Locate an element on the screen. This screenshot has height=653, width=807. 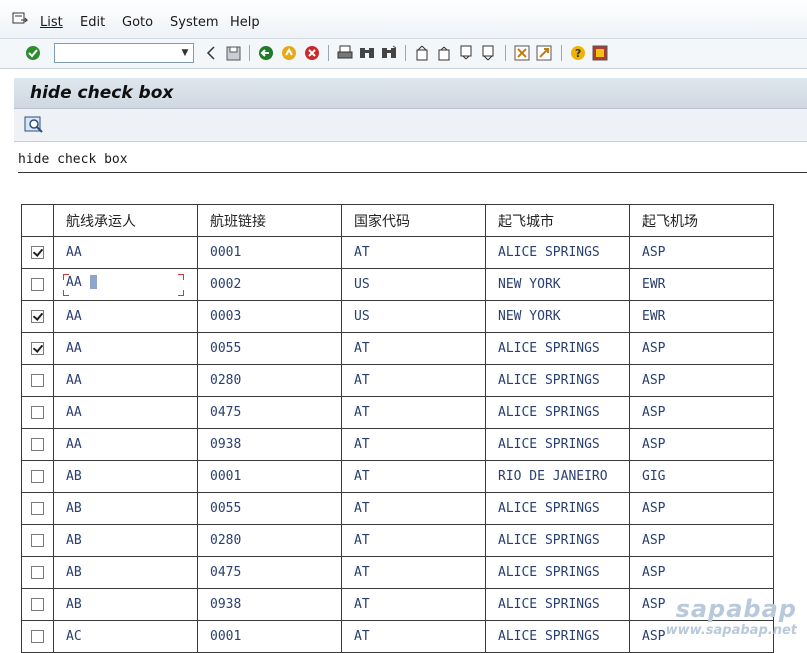
back-arrow-icon is located at coordinates (211, 53).